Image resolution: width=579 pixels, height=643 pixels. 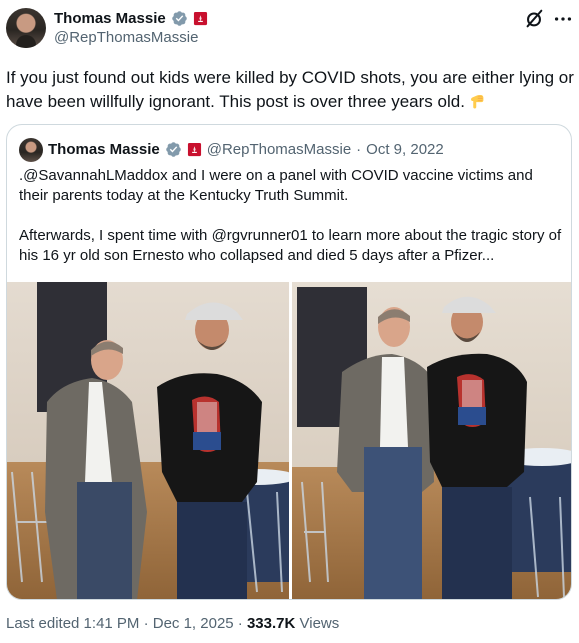 What do you see at coordinates (317, 623) in the screenshot?
I see `views-label: Views` at bounding box center [317, 623].